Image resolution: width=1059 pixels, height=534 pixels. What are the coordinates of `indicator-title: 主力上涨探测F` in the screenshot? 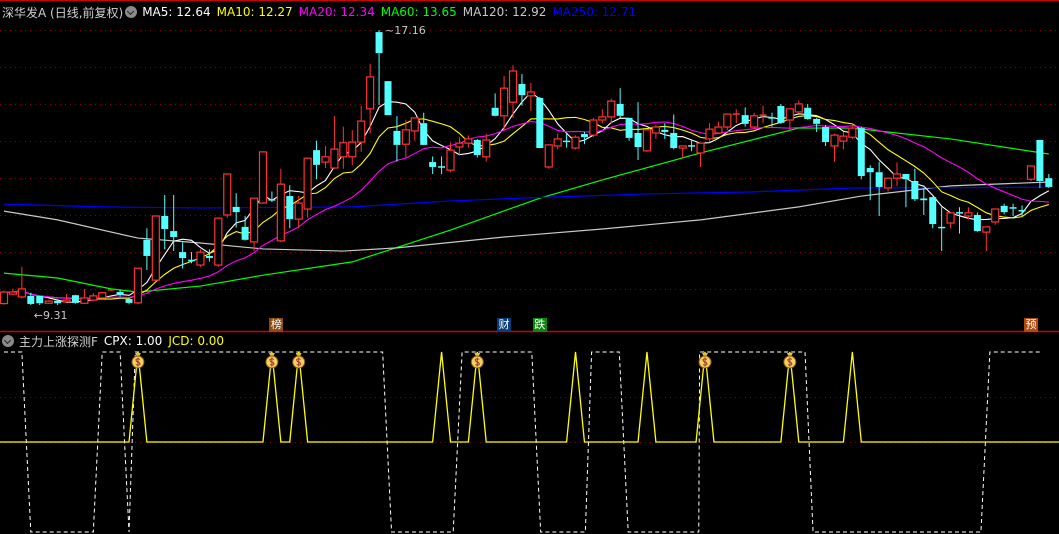 It's located at (58, 341).